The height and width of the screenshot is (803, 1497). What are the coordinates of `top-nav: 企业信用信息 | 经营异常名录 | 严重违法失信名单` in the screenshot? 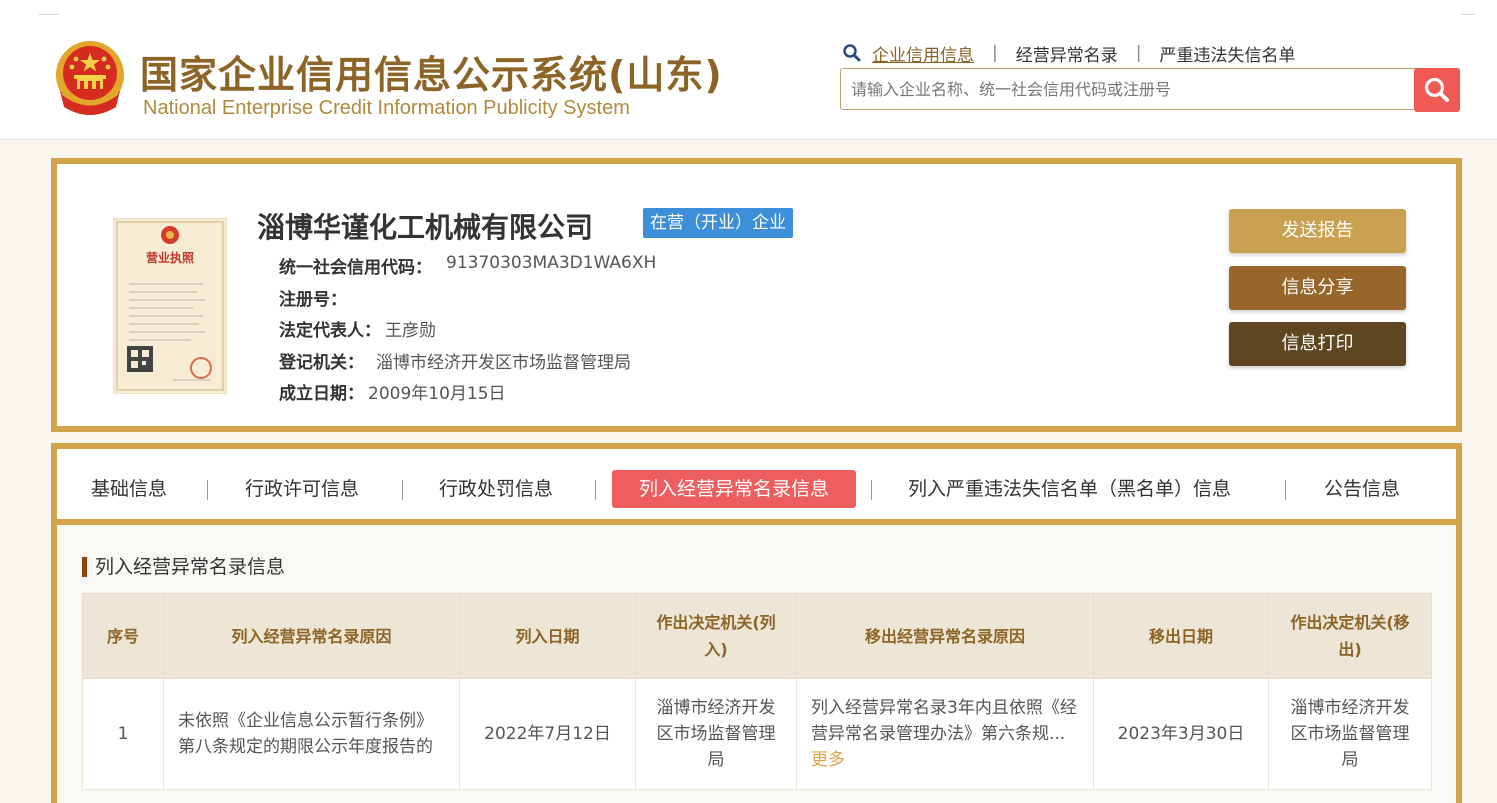 It's located at (1068, 53).